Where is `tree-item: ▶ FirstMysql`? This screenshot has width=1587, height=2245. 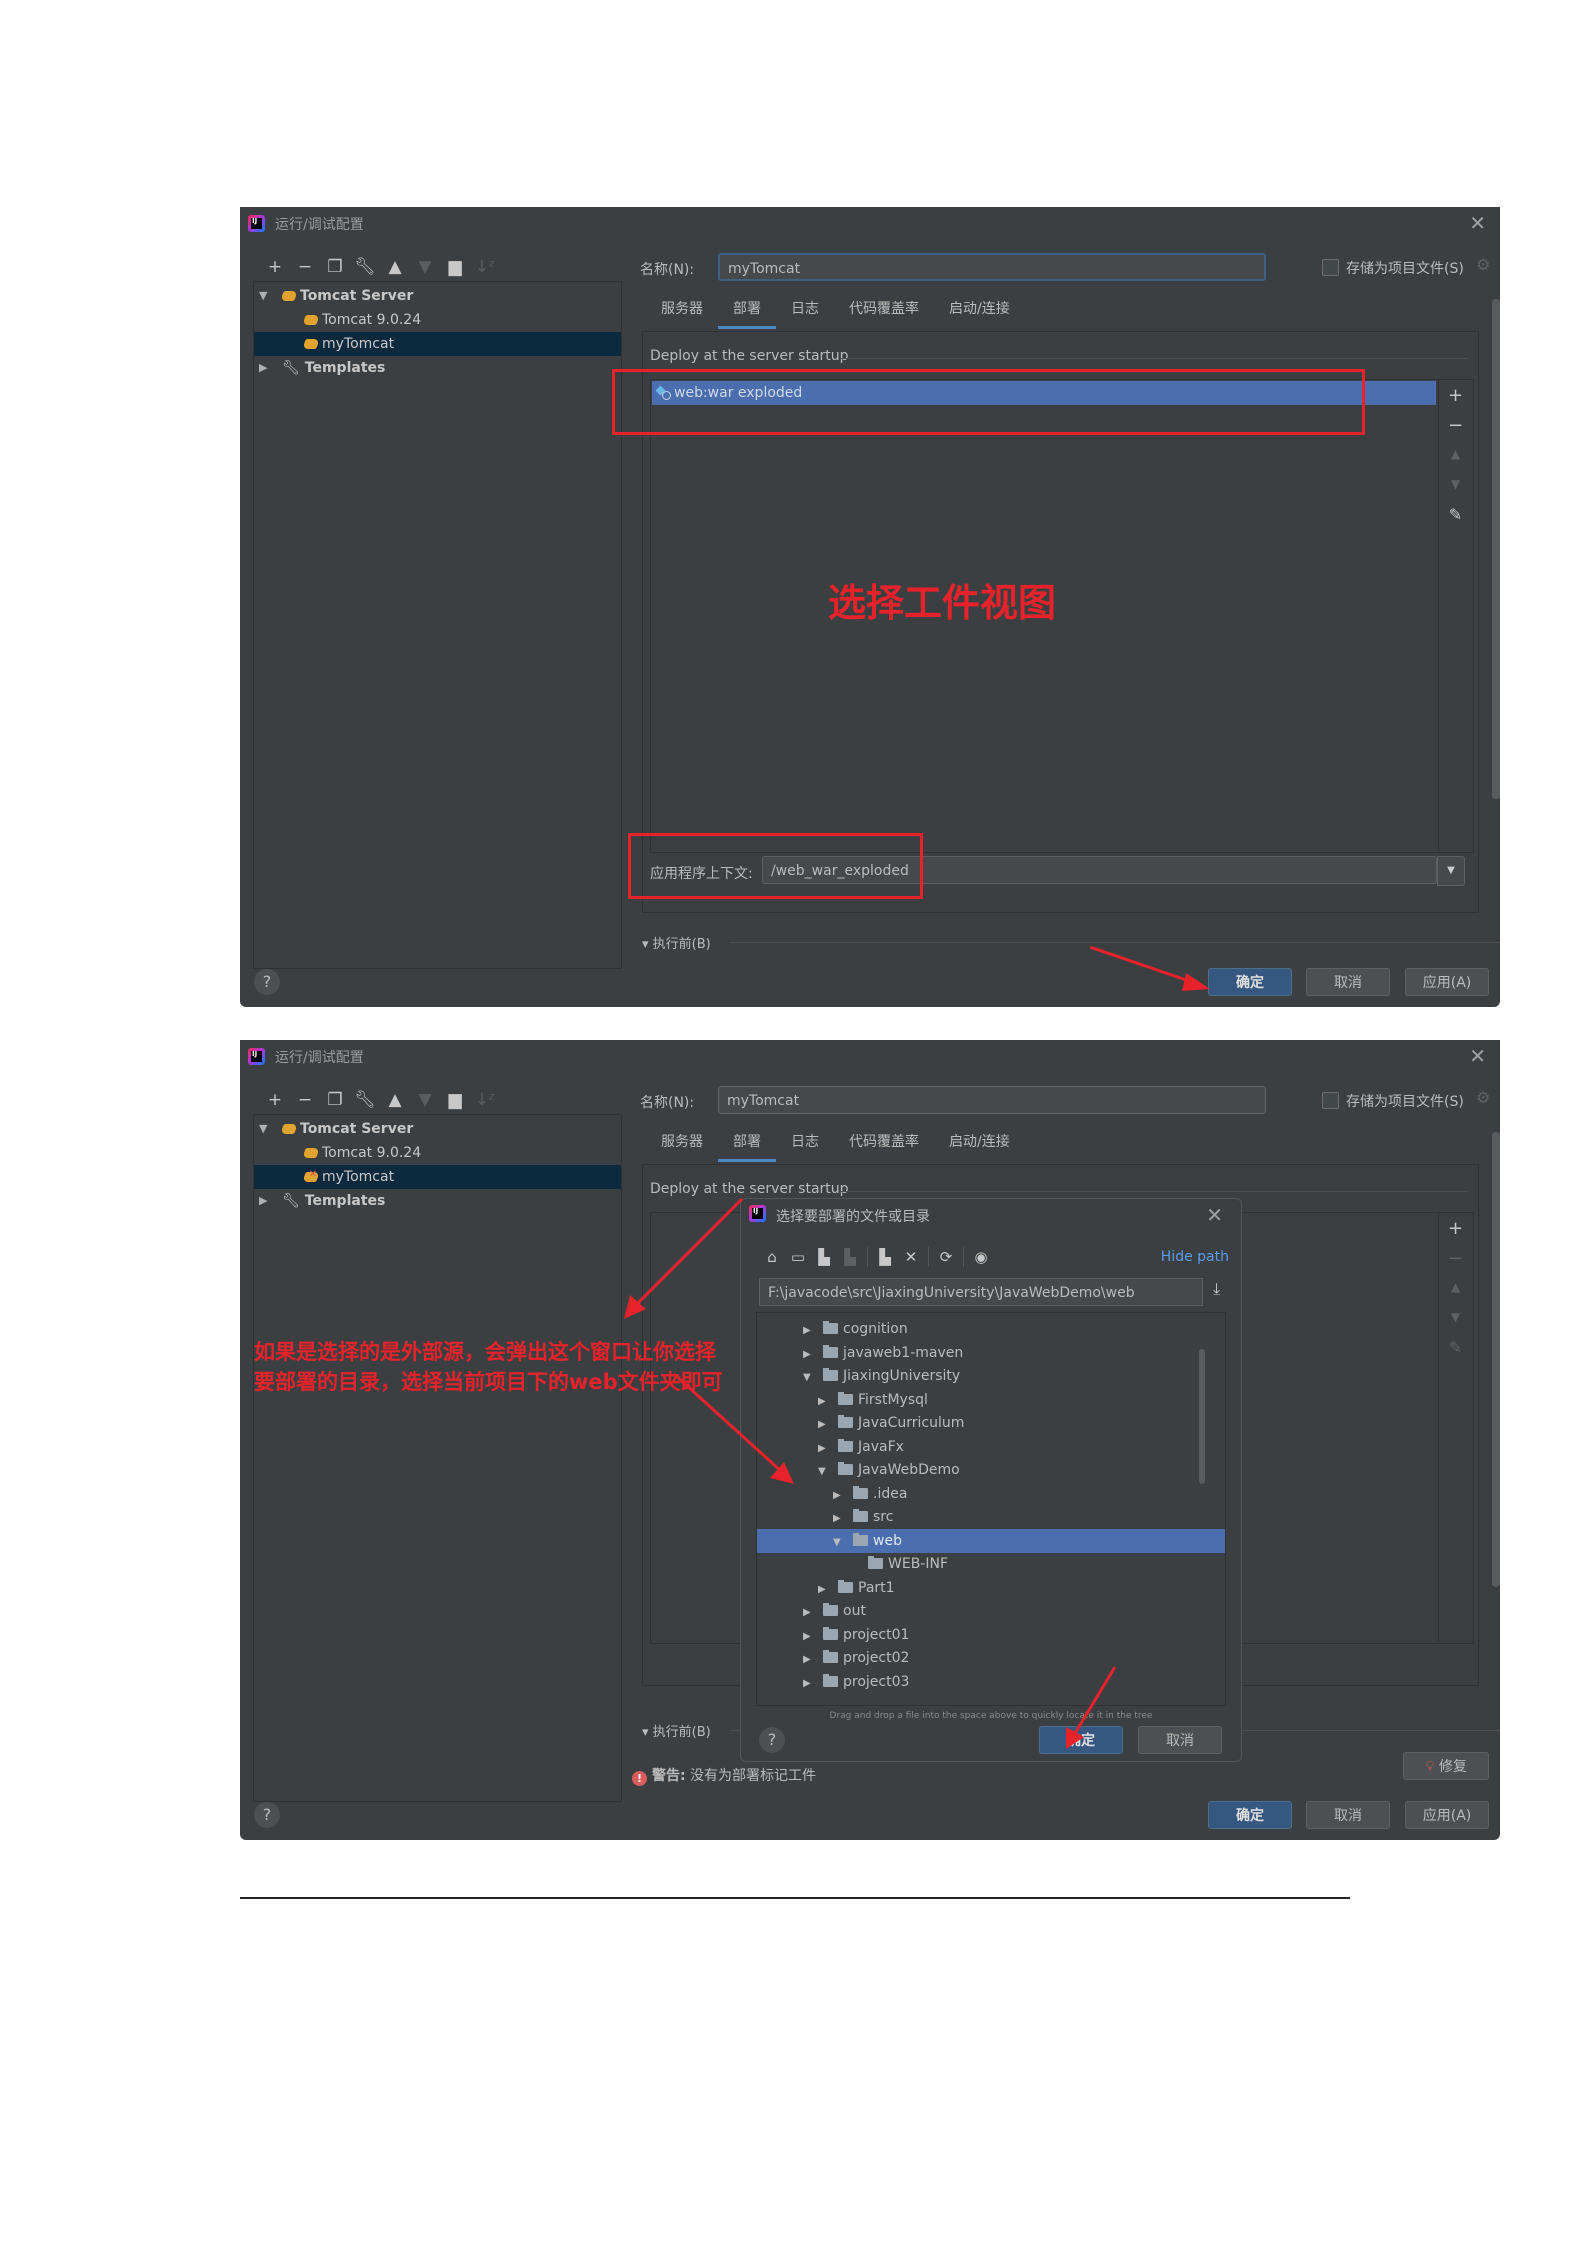
tree-item: ▶ FirstMysql is located at coordinates (991, 1400).